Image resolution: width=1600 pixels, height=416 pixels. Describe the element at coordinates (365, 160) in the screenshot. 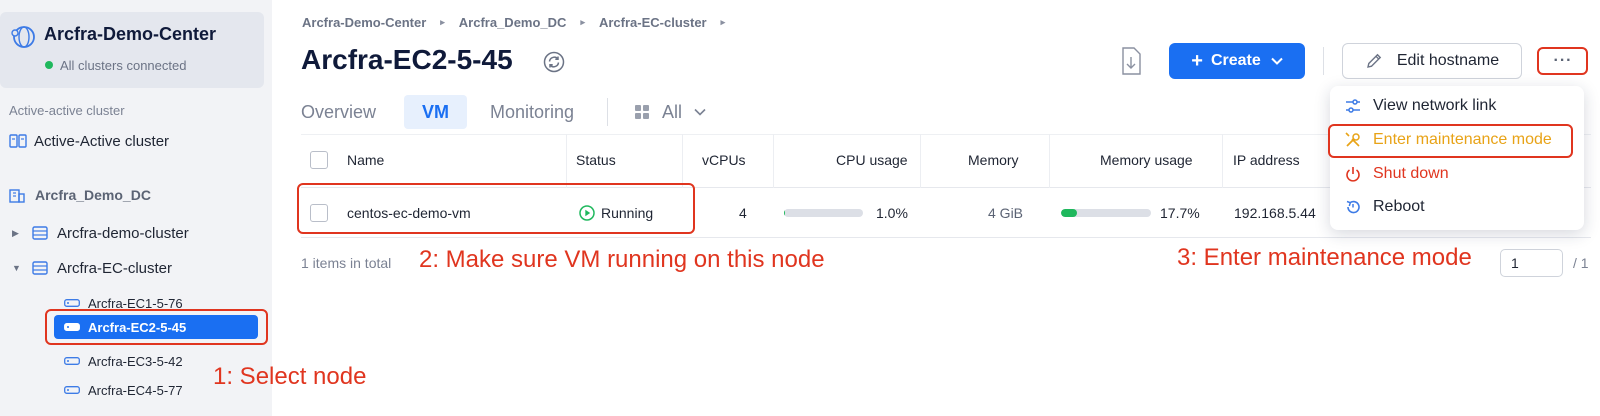

I see `column-header-name: Name` at that location.